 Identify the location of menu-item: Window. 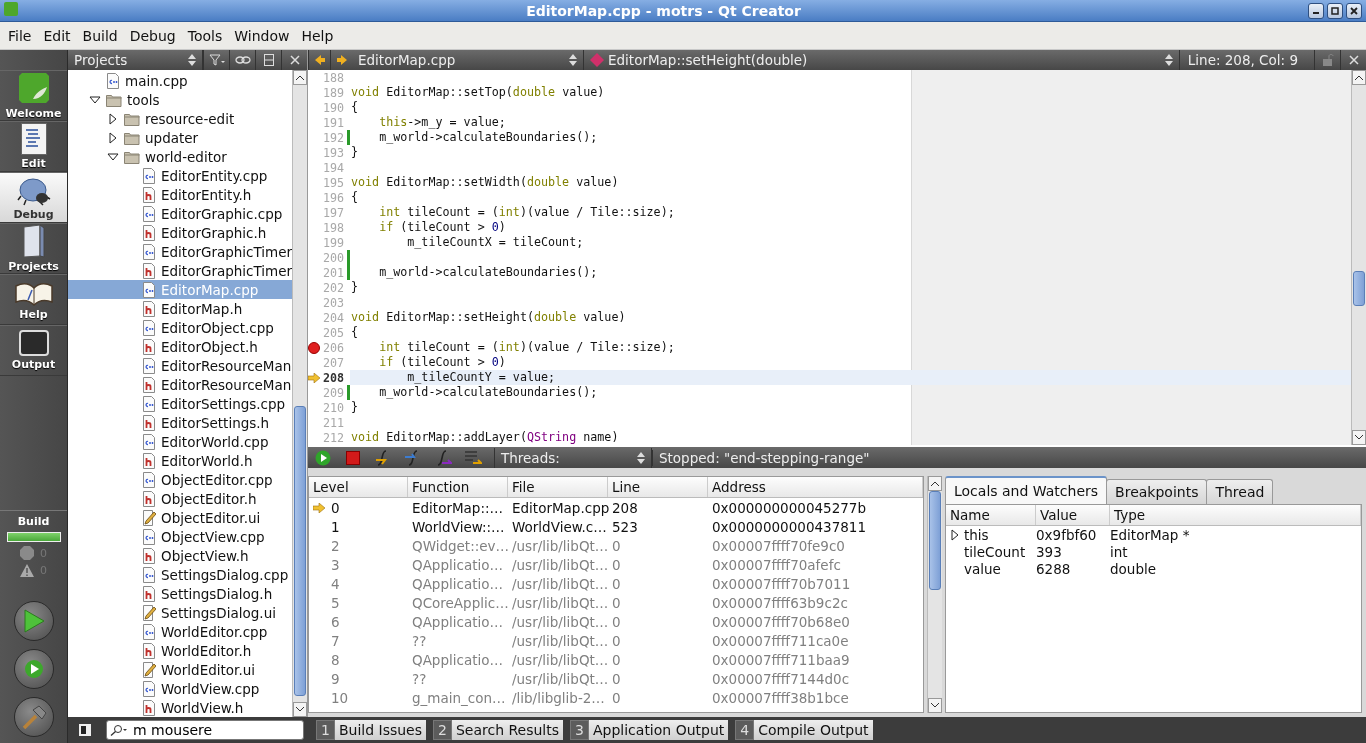
(262, 35).